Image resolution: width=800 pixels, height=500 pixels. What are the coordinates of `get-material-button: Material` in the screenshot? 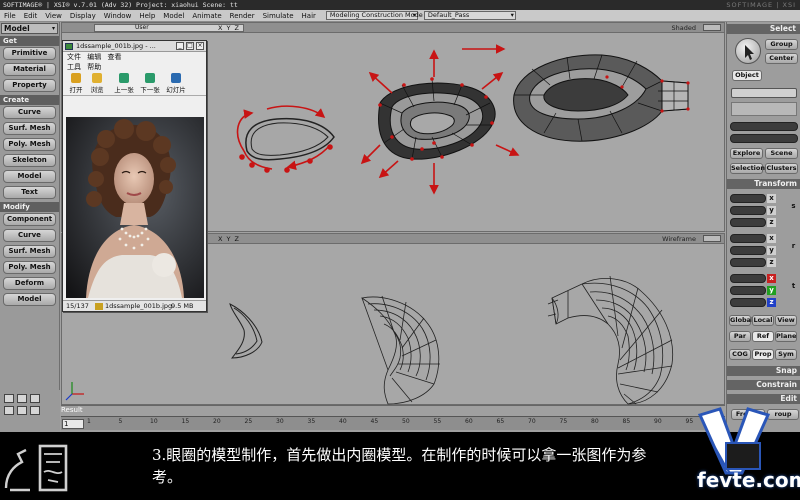 It's located at (29, 69).